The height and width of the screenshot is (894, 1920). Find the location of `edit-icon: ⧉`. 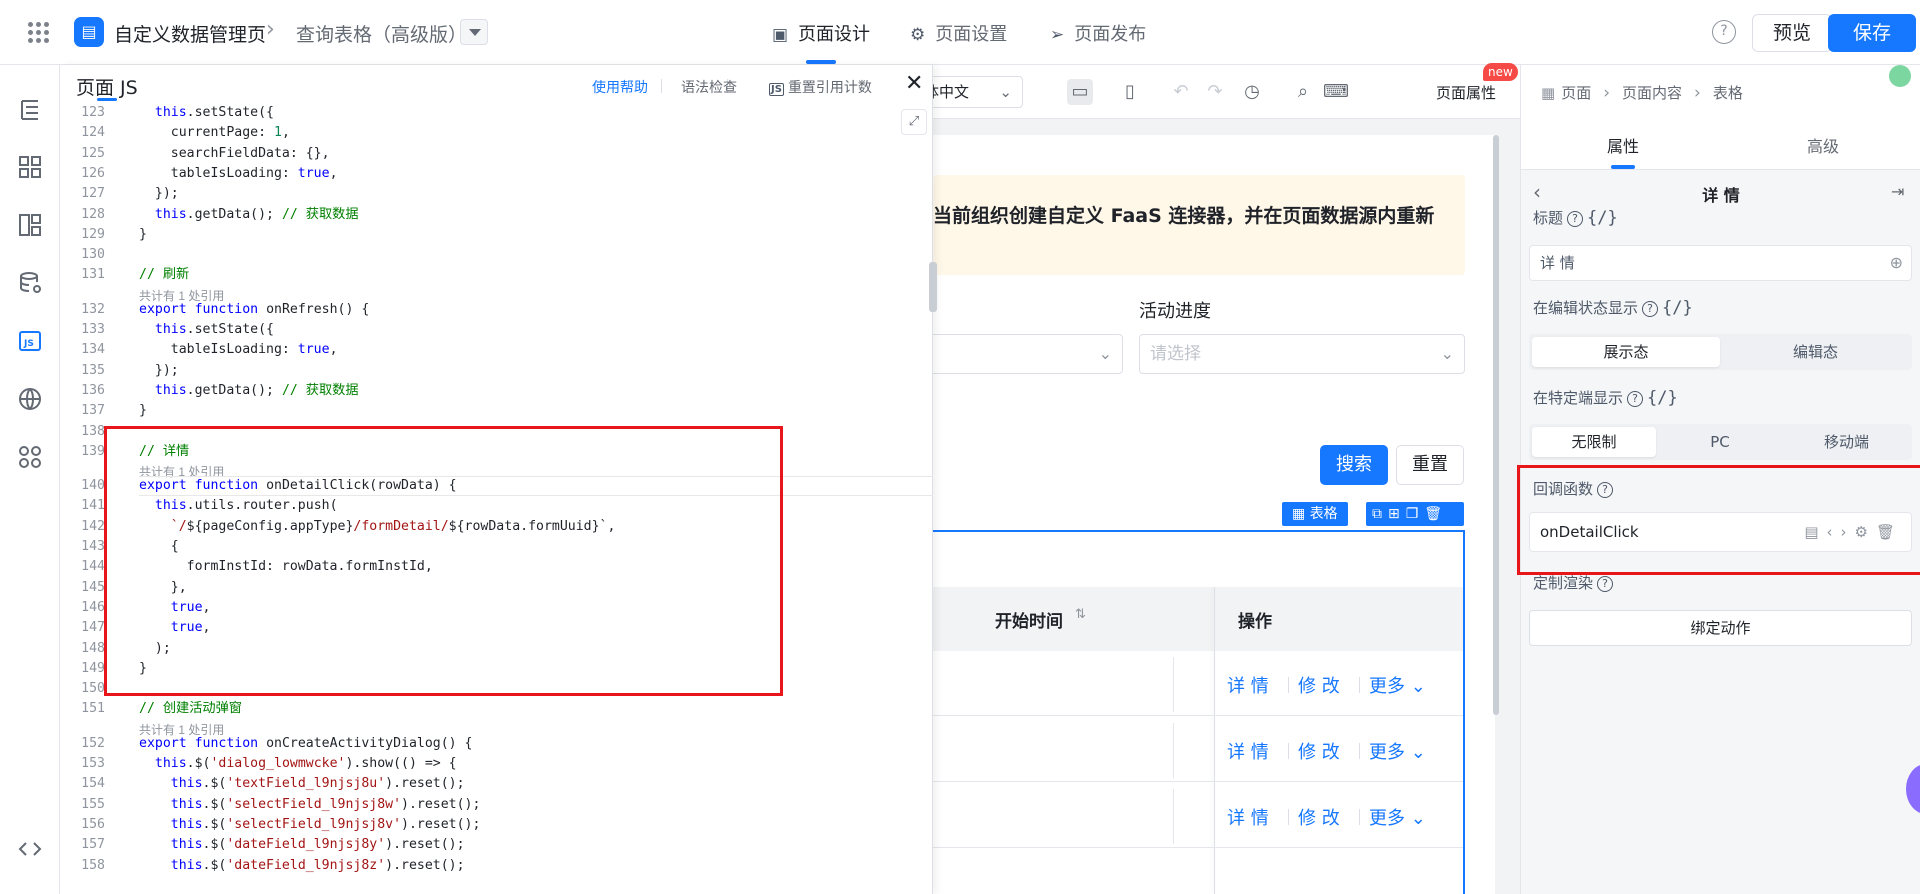

edit-icon: ⧉ is located at coordinates (1380, 514).